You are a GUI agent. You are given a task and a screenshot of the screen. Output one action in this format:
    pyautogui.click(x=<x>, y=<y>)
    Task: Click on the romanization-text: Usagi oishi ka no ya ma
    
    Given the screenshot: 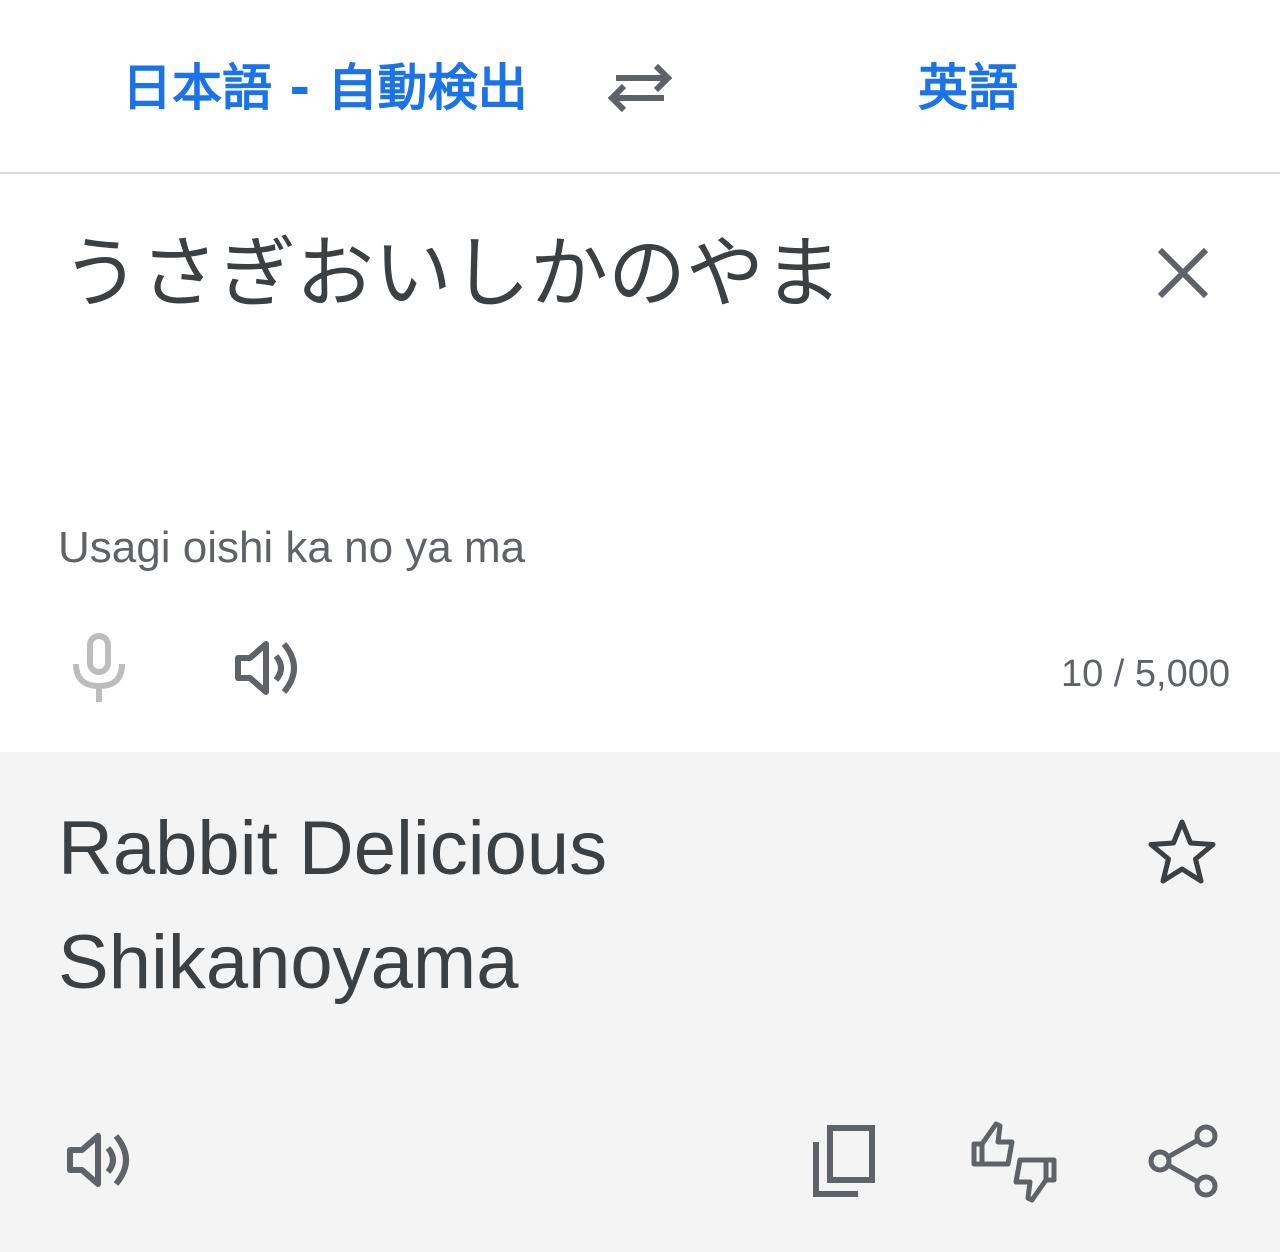 What is the action you would take?
    pyautogui.click(x=292, y=547)
    